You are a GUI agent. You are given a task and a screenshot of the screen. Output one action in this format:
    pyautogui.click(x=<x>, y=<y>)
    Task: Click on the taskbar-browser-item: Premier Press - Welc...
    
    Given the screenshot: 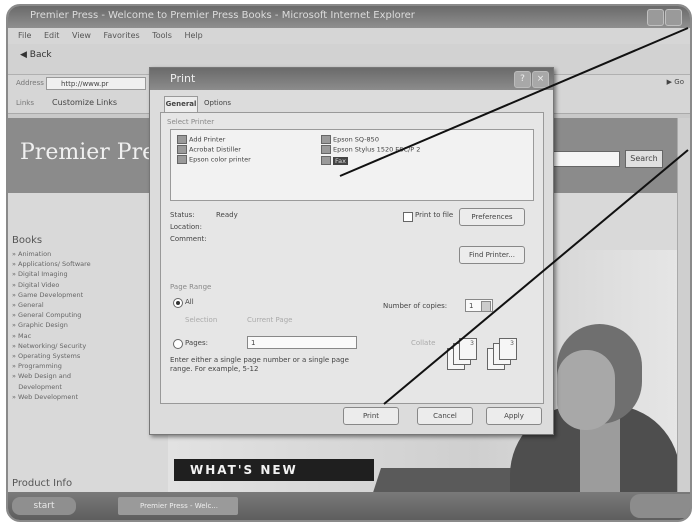 What is the action you would take?
    pyautogui.click(x=178, y=506)
    